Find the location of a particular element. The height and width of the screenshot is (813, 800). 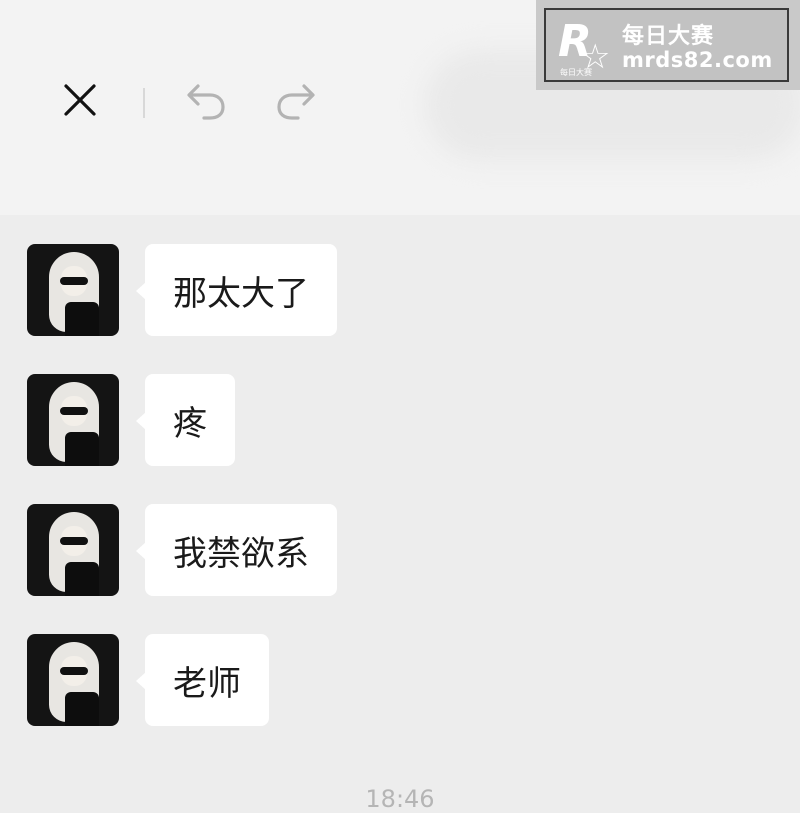

message-bubble: 我禁欲系 is located at coordinates (236, 550).